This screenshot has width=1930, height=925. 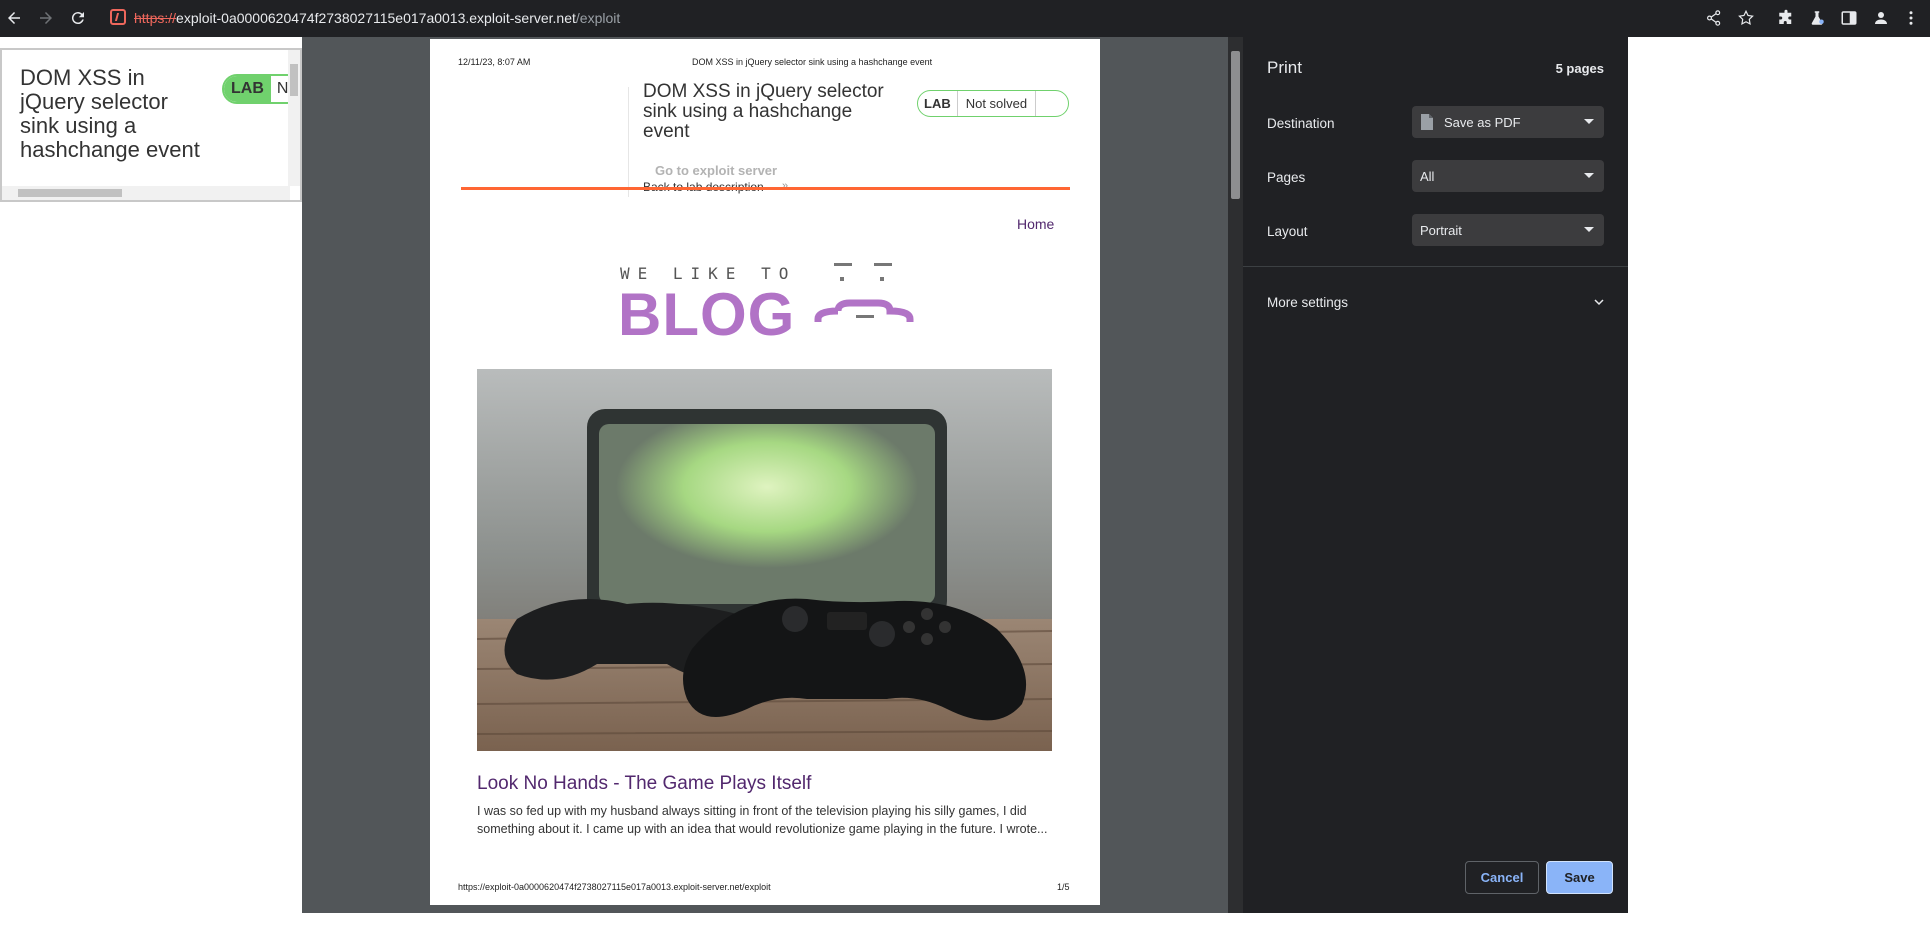 What do you see at coordinates (78, 18) in the screenshot?
I see `reload-icon` at bounding box center [78, 18].